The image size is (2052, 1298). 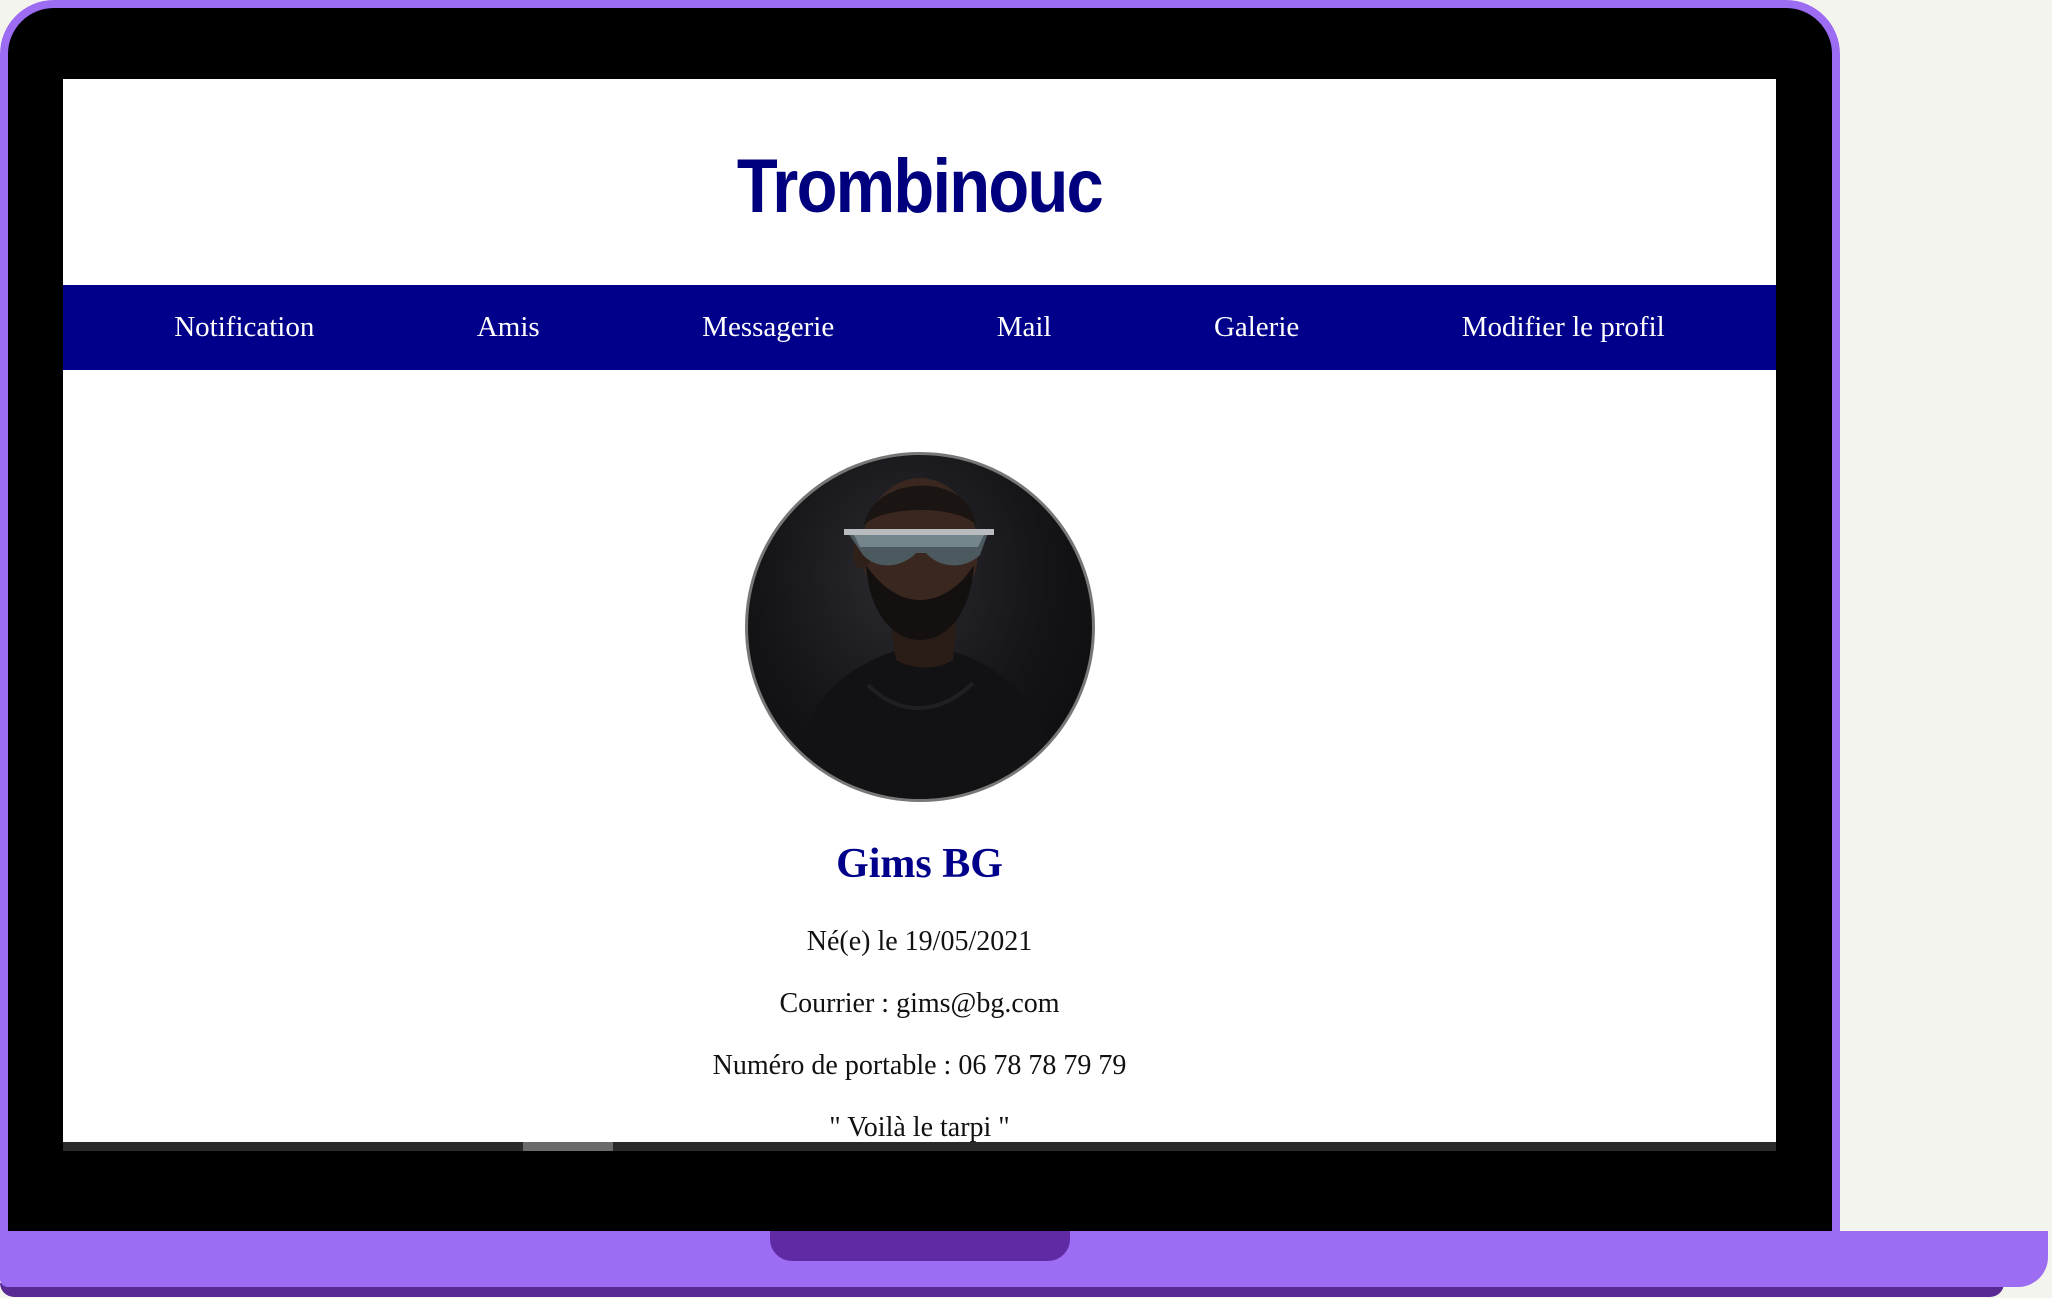 I want to click on nav-item-notification: Notification, so click(x=244, y=327).